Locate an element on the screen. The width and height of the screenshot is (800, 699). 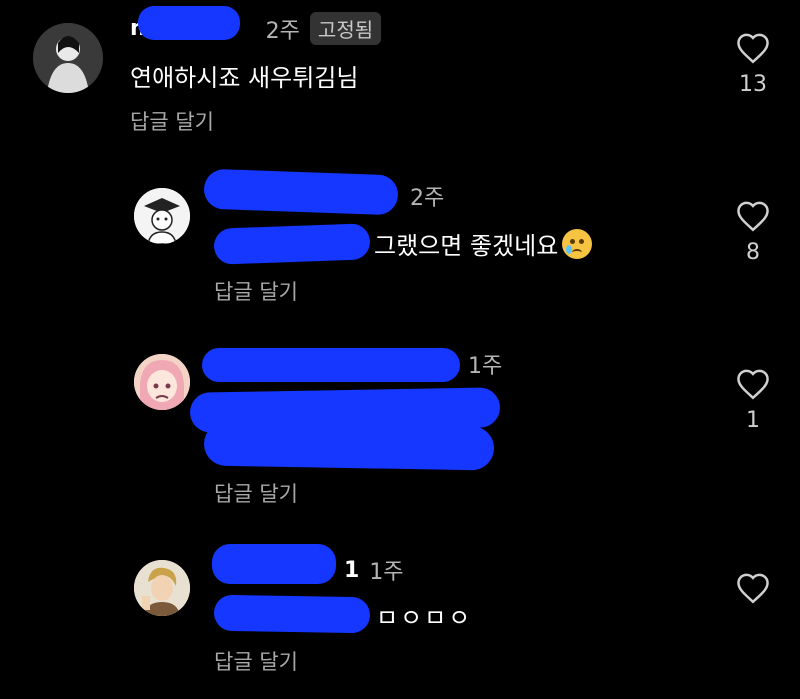
comment-text: 연애하시죠 새우튀김님 is located at coordinates (244, 78).